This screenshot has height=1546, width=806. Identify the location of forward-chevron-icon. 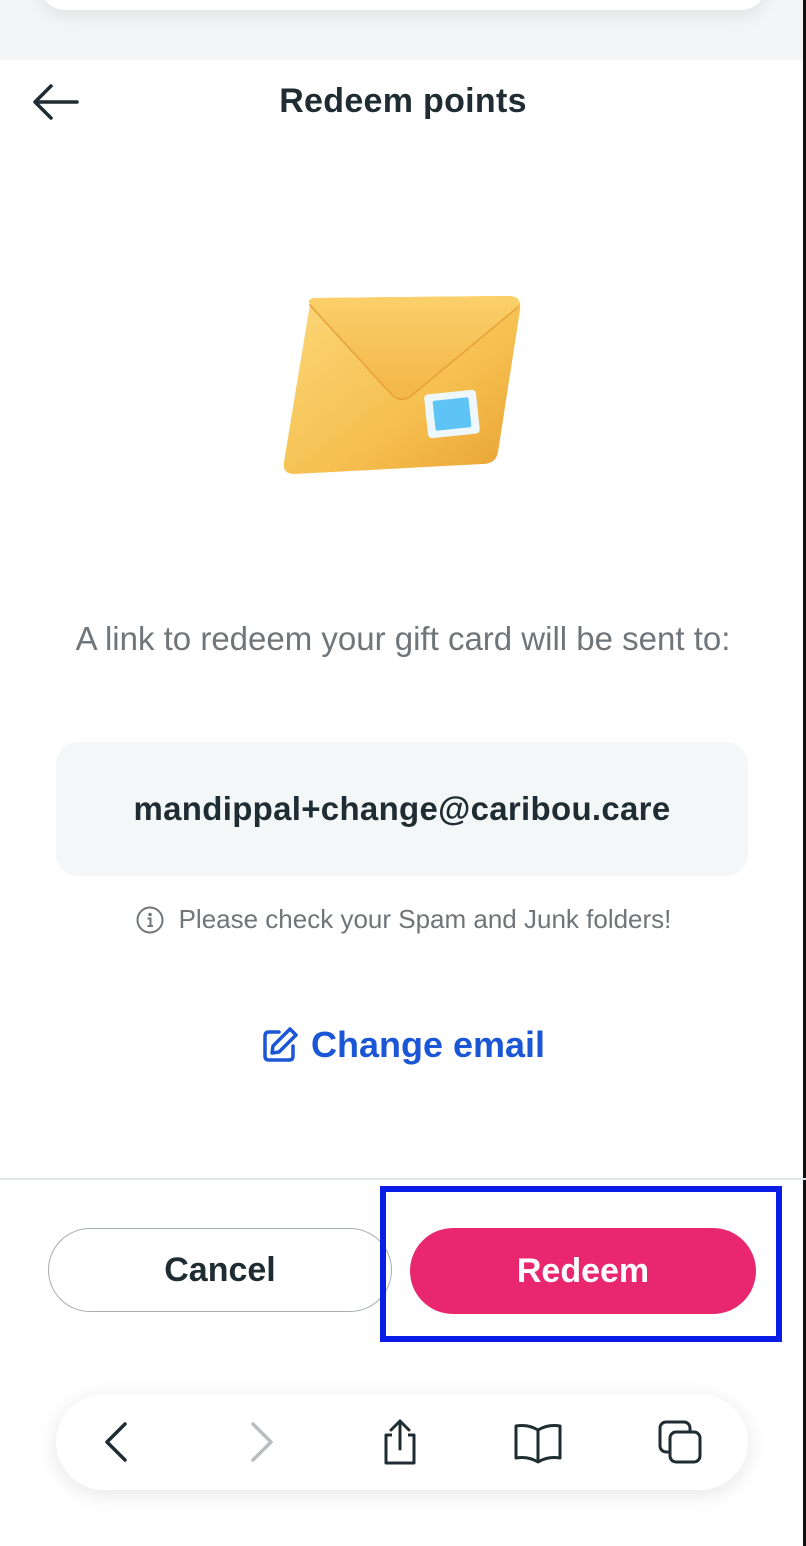
(262, 1442).